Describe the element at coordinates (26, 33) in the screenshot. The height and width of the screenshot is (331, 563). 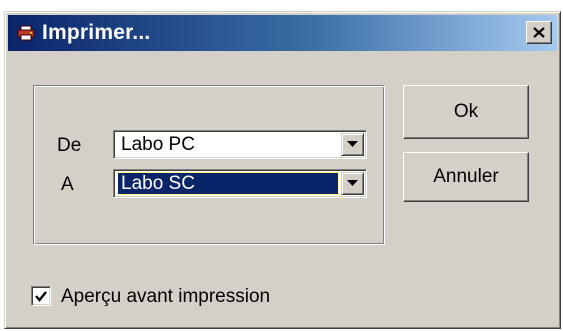
I see `printer-icon` at that location.